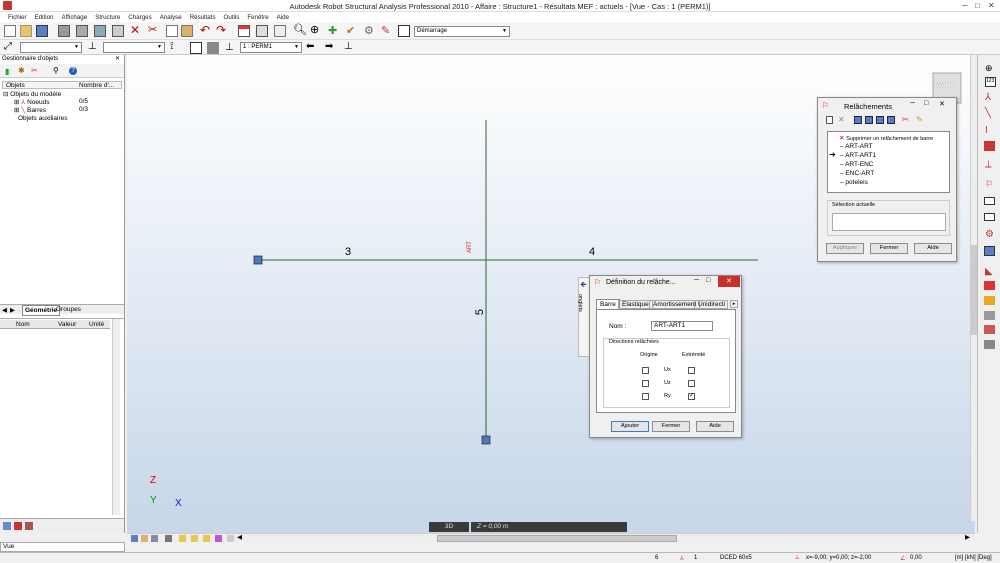  What do you see at coordinates (213, 48) in the screenshot?
I see `gray-box-icon` at bounding box center [213, 48].